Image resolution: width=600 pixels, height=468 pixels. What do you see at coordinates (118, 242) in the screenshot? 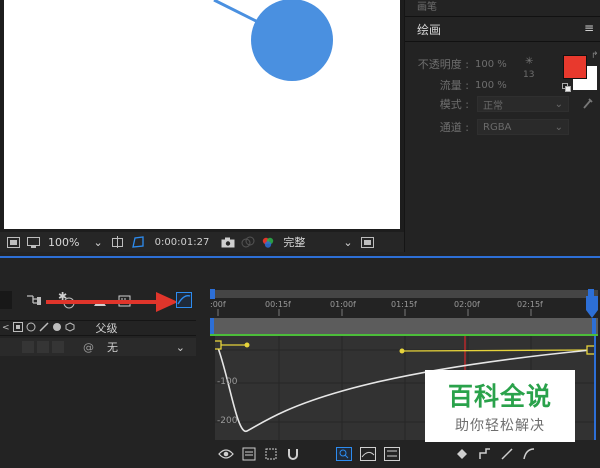
I see `safe-margins-icon` at bounding box center [118, 242].